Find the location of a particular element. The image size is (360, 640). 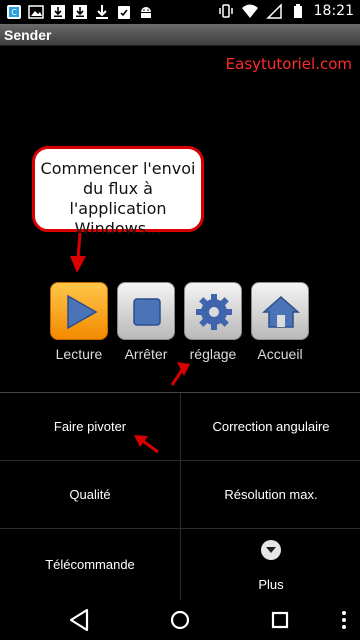

gear-icon is located at coordinates (214, 312).